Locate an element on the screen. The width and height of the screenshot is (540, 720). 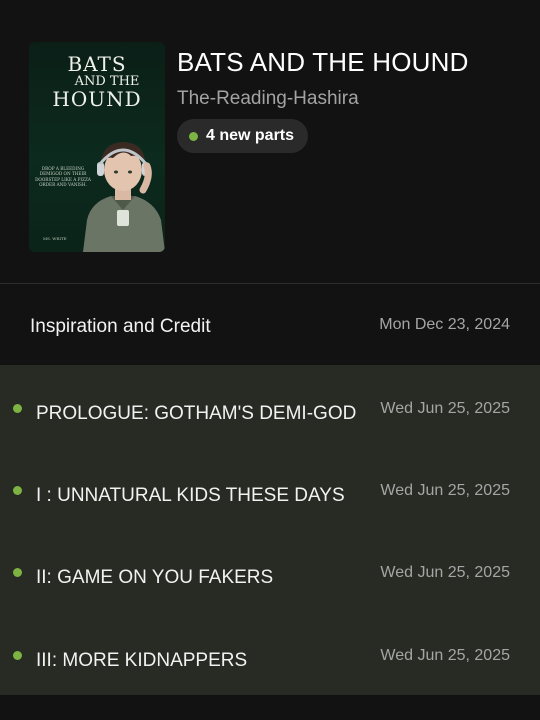
part-title: Inspiration and Credit is located at coordinates (120, 326).